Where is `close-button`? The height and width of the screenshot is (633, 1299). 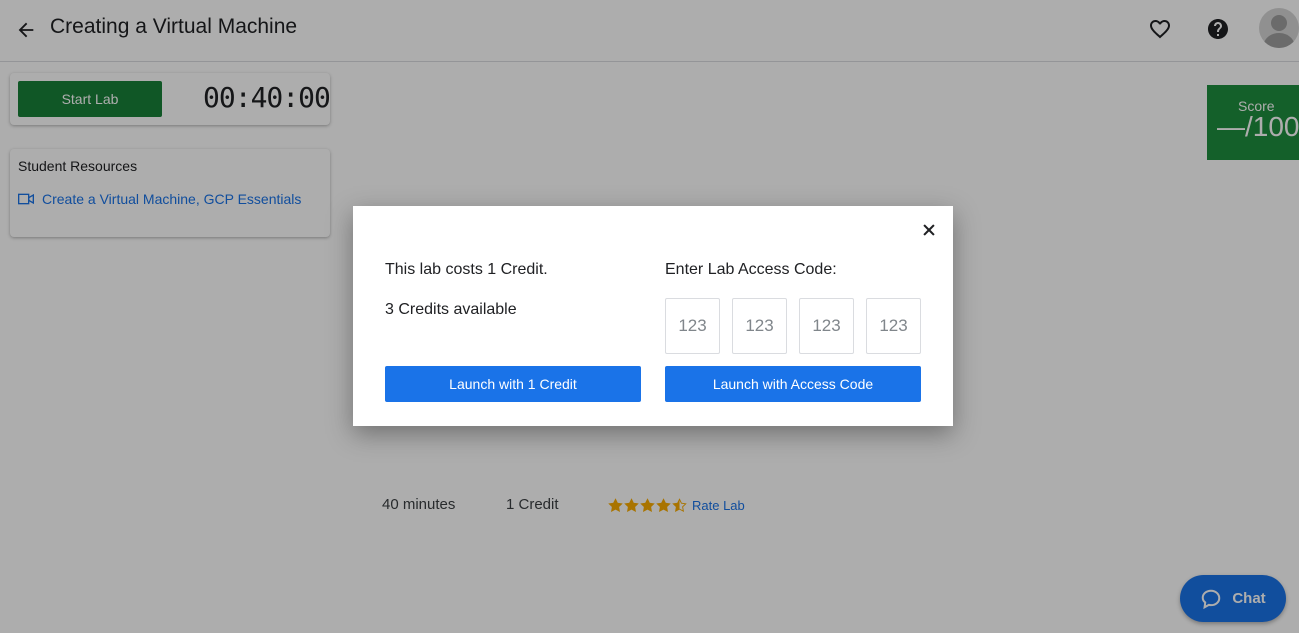 close-button is located at coordinates (929, 230).